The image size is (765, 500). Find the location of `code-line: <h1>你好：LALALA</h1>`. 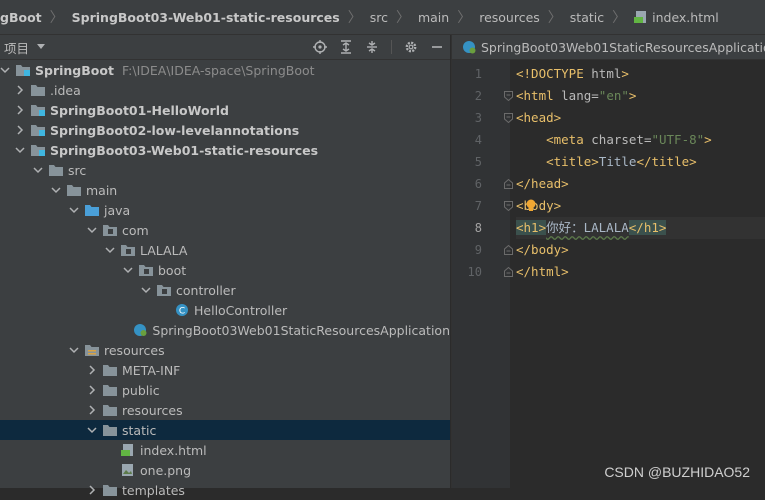

code-line: <h1>你好：LALALA</h1> is located at coordinates (640, 228).